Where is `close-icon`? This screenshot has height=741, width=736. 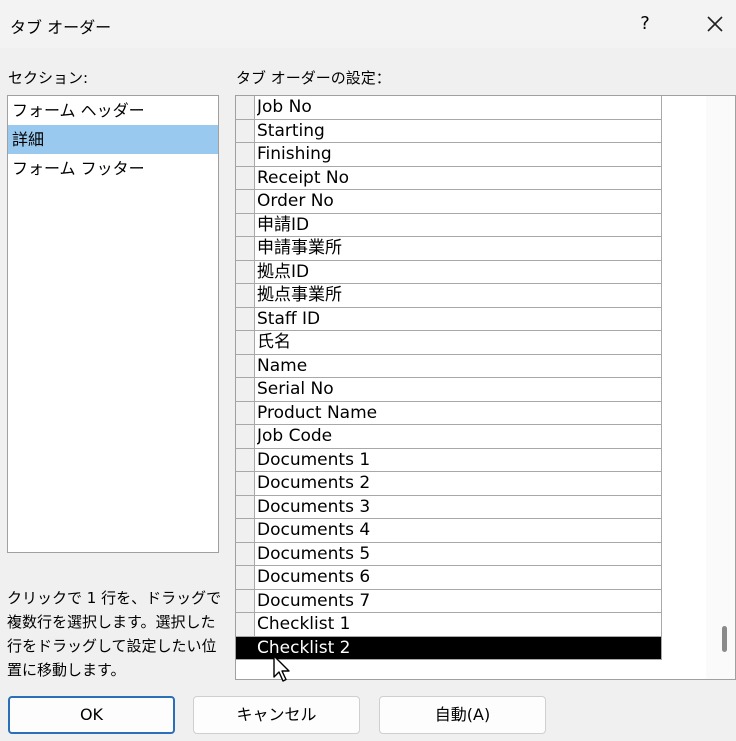 close-icon is located at coordinates (715, 24).